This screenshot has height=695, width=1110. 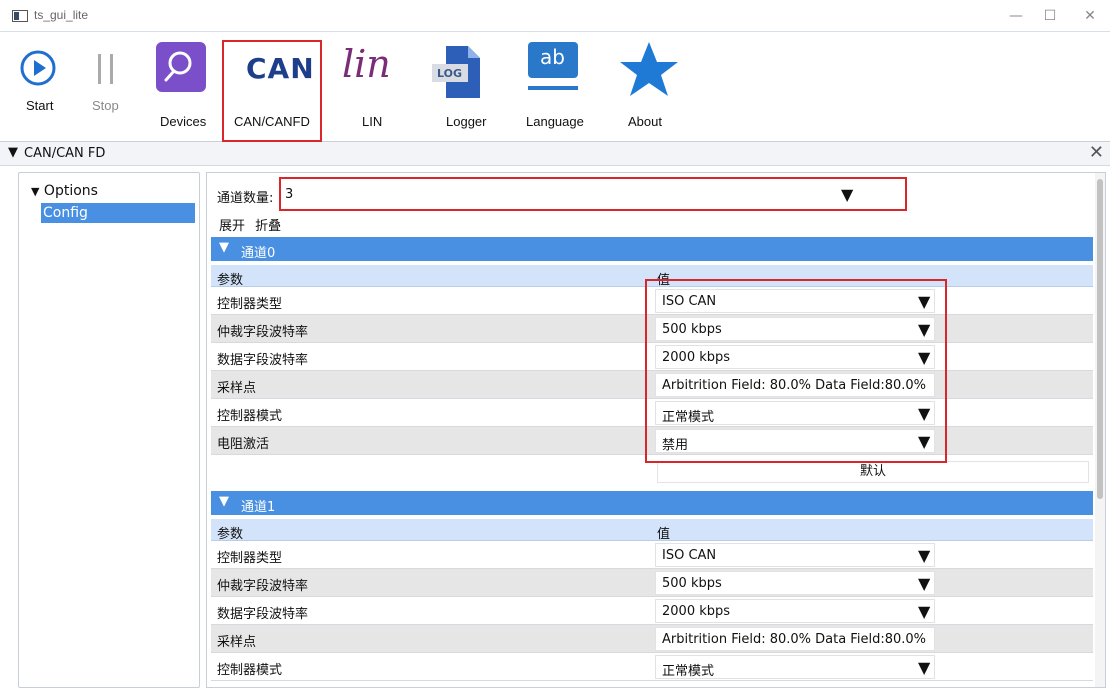 I want to click on param-value: ISO CAN, so click(x=689, y=301).